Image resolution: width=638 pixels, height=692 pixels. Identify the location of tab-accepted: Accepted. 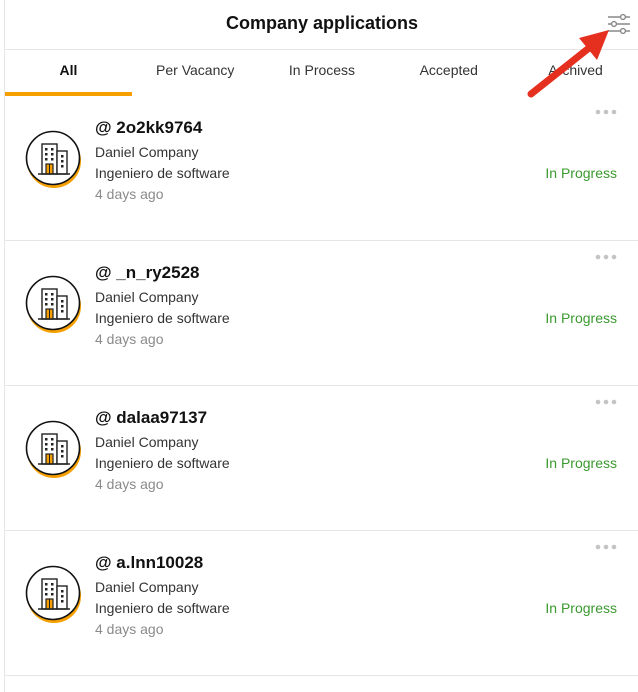
(448, 73).